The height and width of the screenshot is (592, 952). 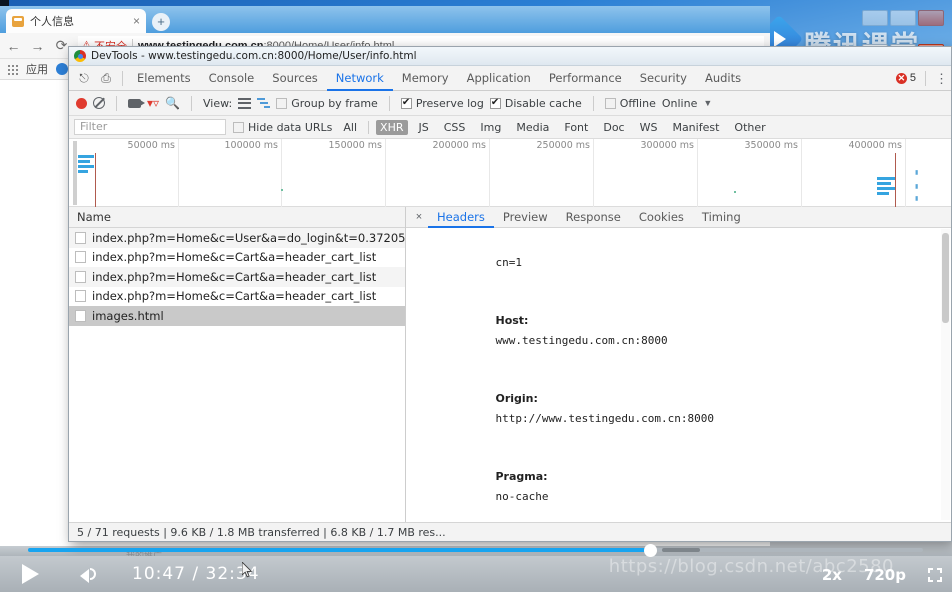 I want to click on apps-grid-icon, so click(x=12, y=69).